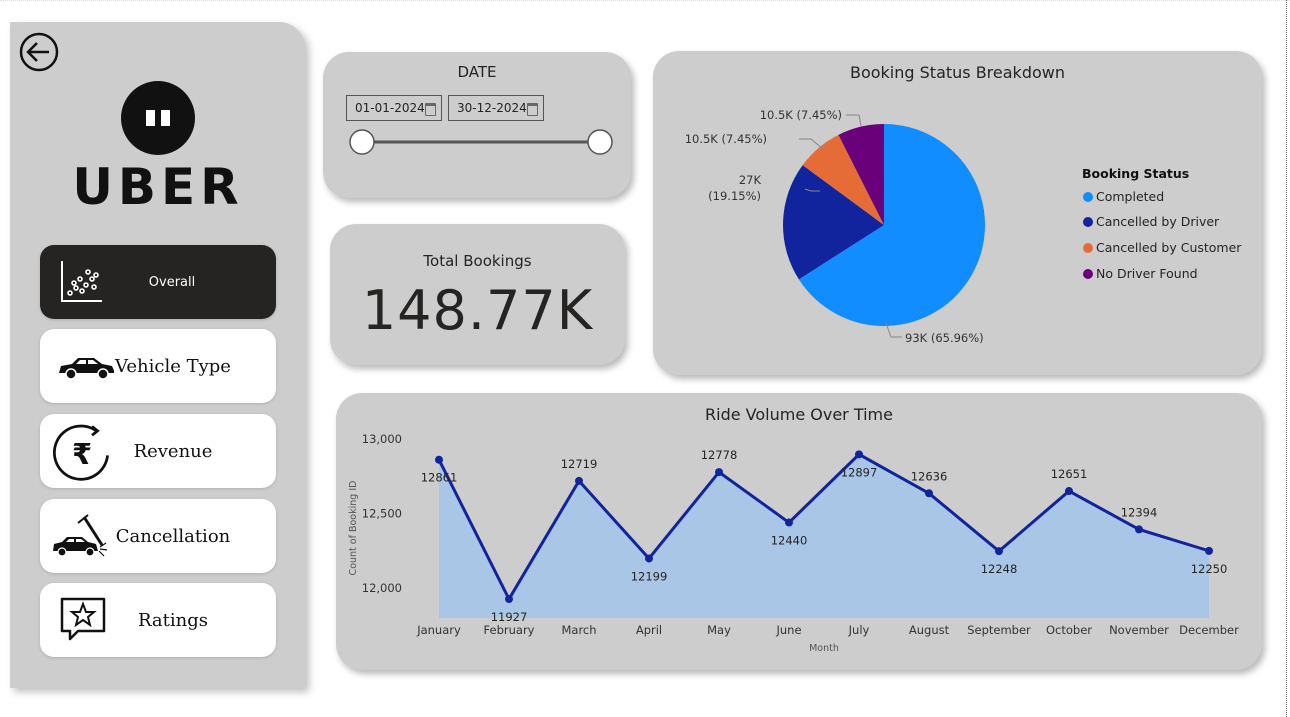  Describe the element at coordinates (788, 630) in the screenshot. I see `x-tick-label: June` at that location.